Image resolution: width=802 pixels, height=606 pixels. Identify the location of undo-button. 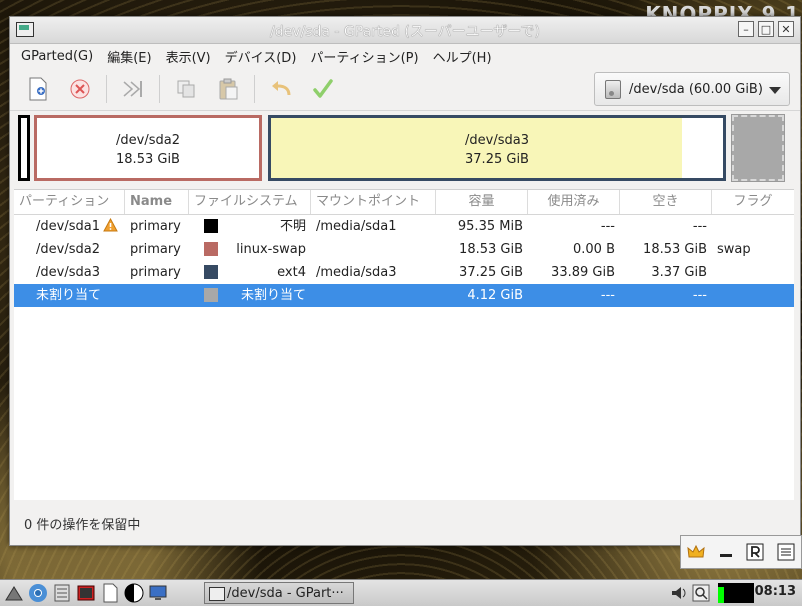
(281, 89).